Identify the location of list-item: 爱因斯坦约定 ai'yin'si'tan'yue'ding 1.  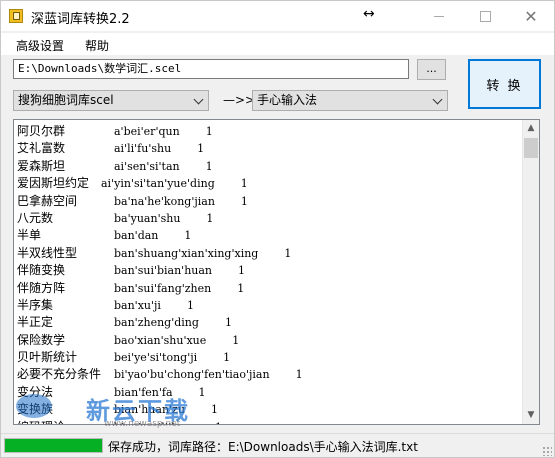
(268, 183).